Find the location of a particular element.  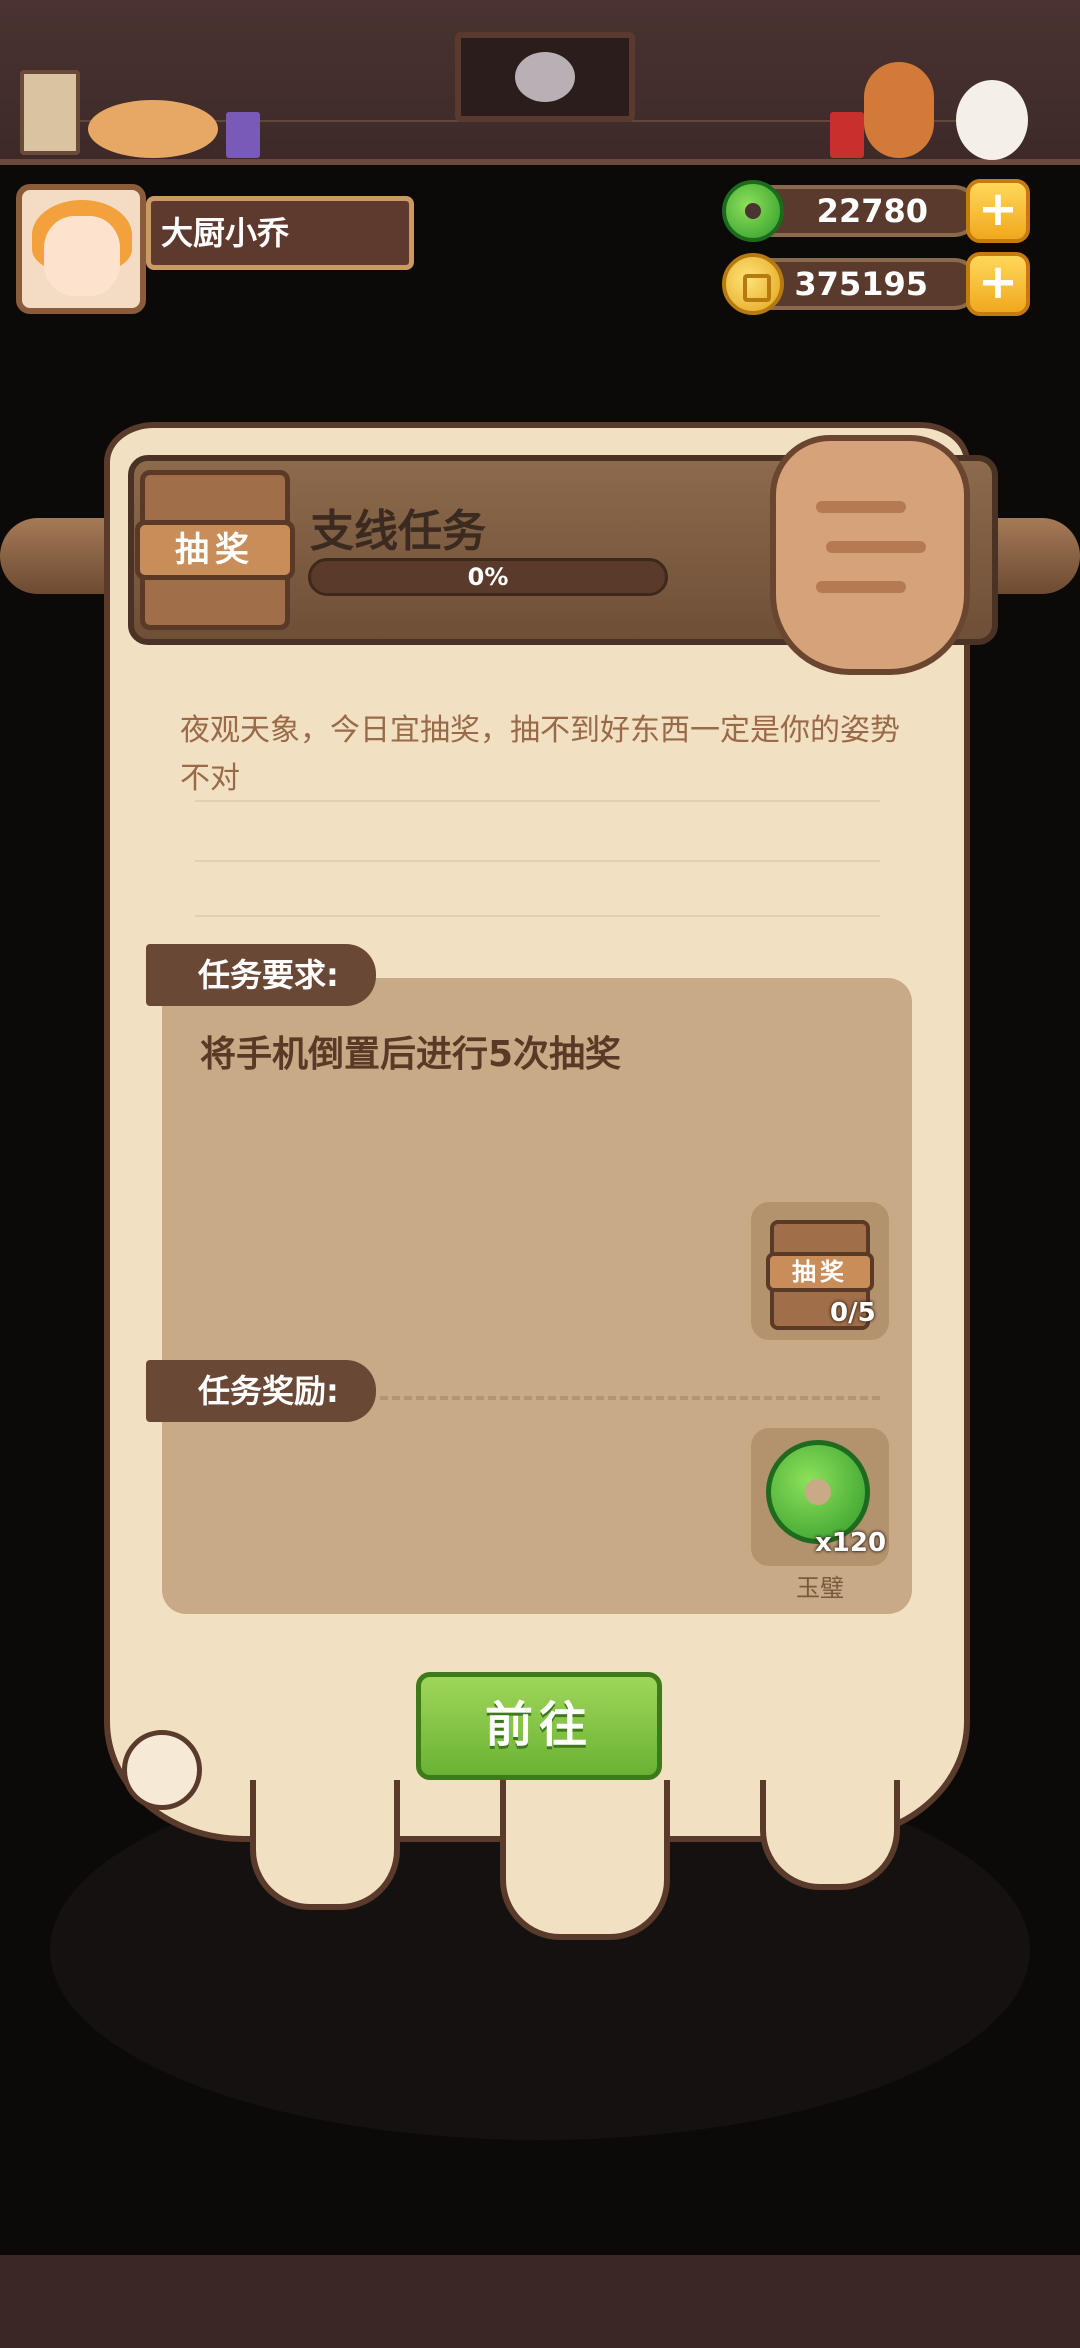

top-shelf is located at coordinates (540, 82).